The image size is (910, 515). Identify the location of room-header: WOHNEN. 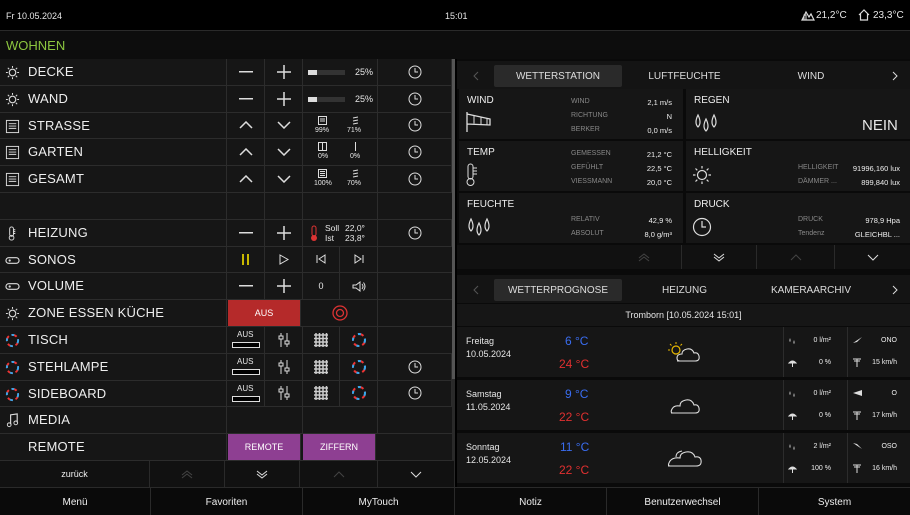
(455, 45).